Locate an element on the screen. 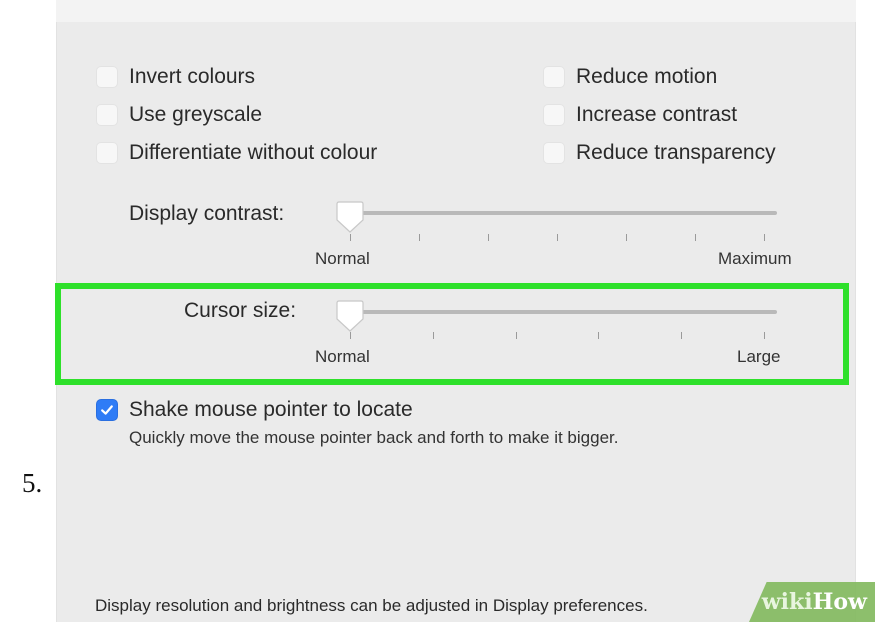 This screenshot has height=622, width=875. cursor-size-min-label: Normal is located at coordinates (342, 356).